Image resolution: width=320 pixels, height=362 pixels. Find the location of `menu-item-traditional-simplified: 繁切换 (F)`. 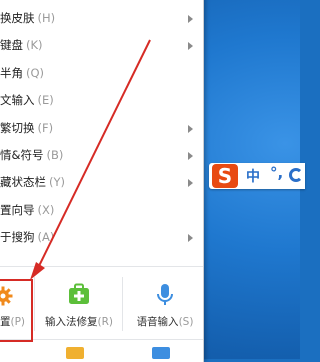

menu-item-traditional-simplified: 繁切换 (F) is located at coordinates (101, 128).